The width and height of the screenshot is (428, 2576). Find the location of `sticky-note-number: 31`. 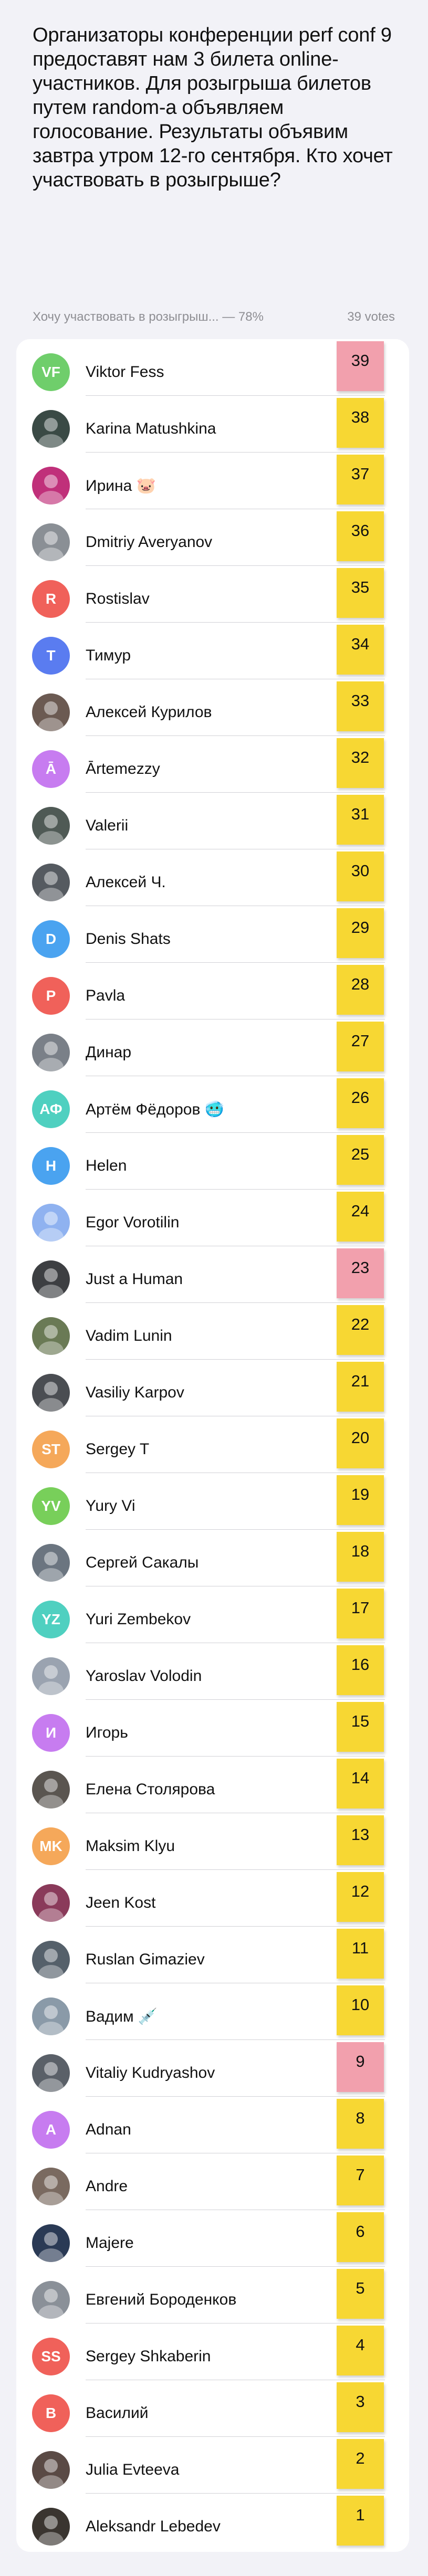

sticky-note-number: 31 is located at coordinates (360, 820).